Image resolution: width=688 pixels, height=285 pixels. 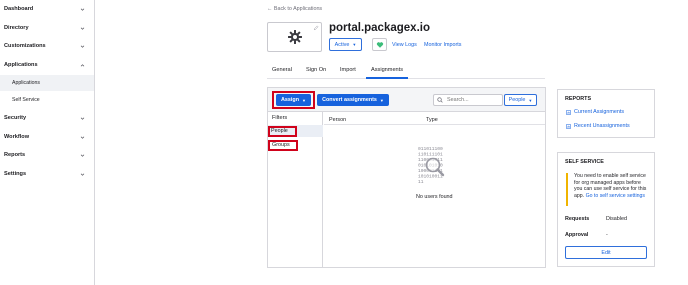 What do you see at coordinates (21, 65) in the screenshot?
I see `sidebar-item-label: Applications` at bounding box center [21, 65].